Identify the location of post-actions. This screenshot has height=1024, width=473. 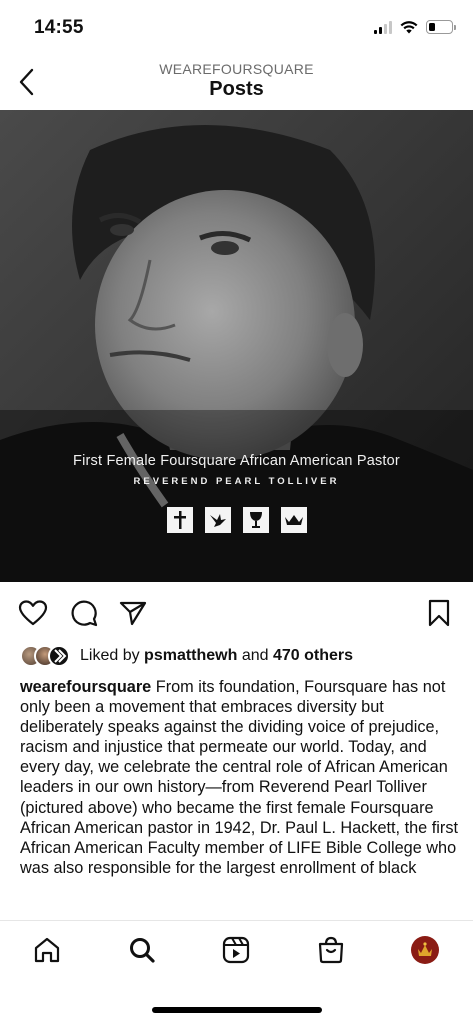
(236, 612).